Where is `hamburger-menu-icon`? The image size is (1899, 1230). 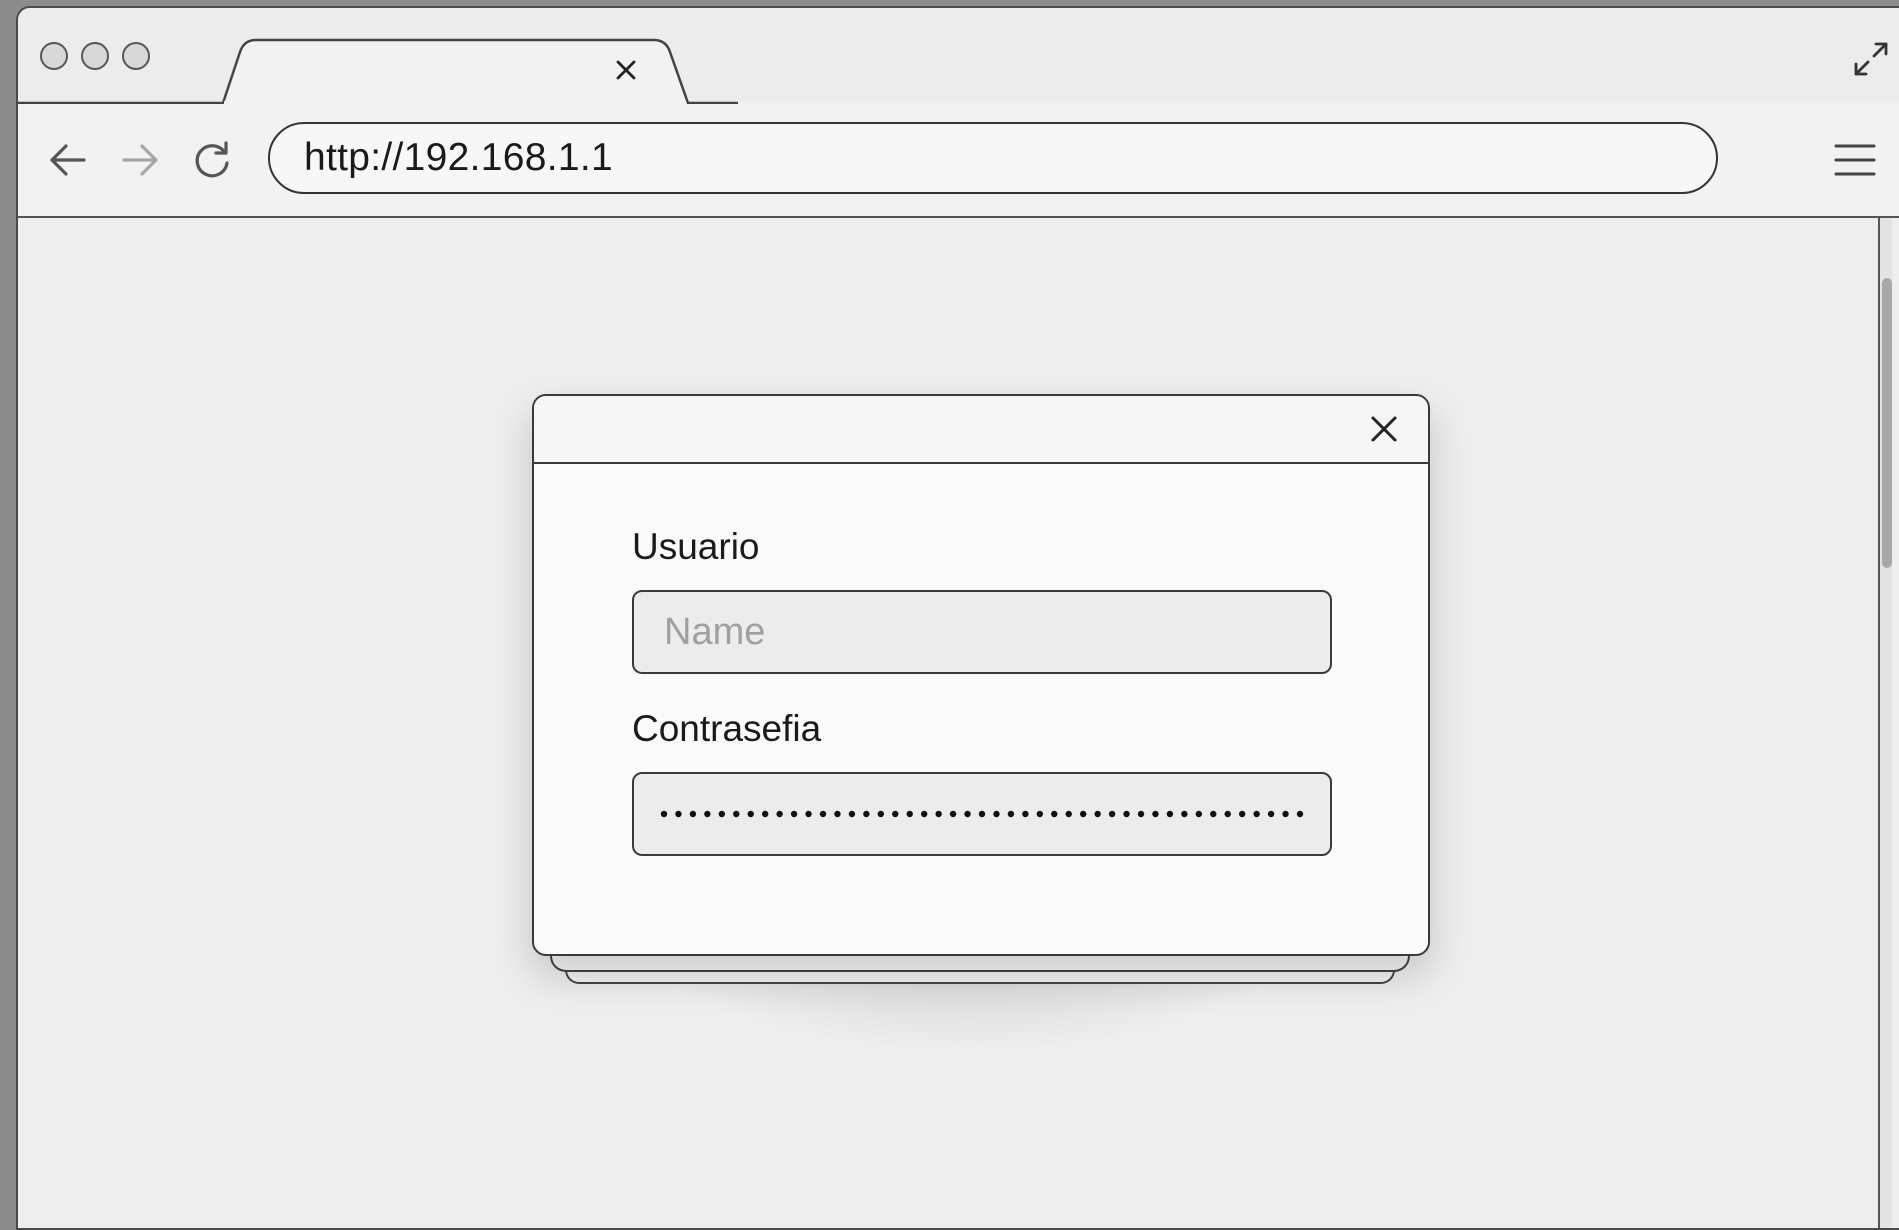 hamburger-menu-icon is located at coordinates (1855, 160).